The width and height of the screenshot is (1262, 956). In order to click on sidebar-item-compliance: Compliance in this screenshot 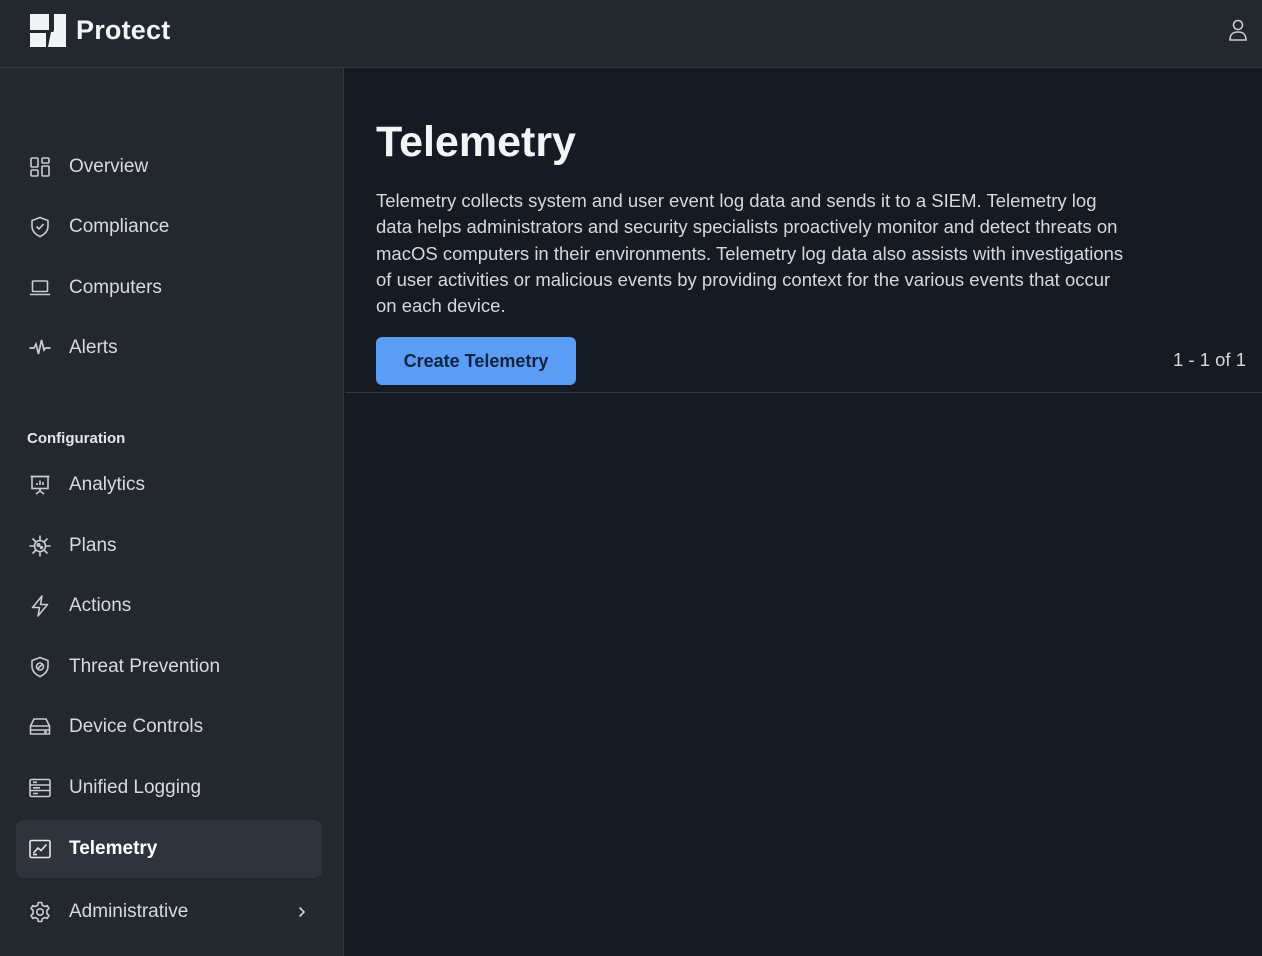, I will do `click(169, 227)`.